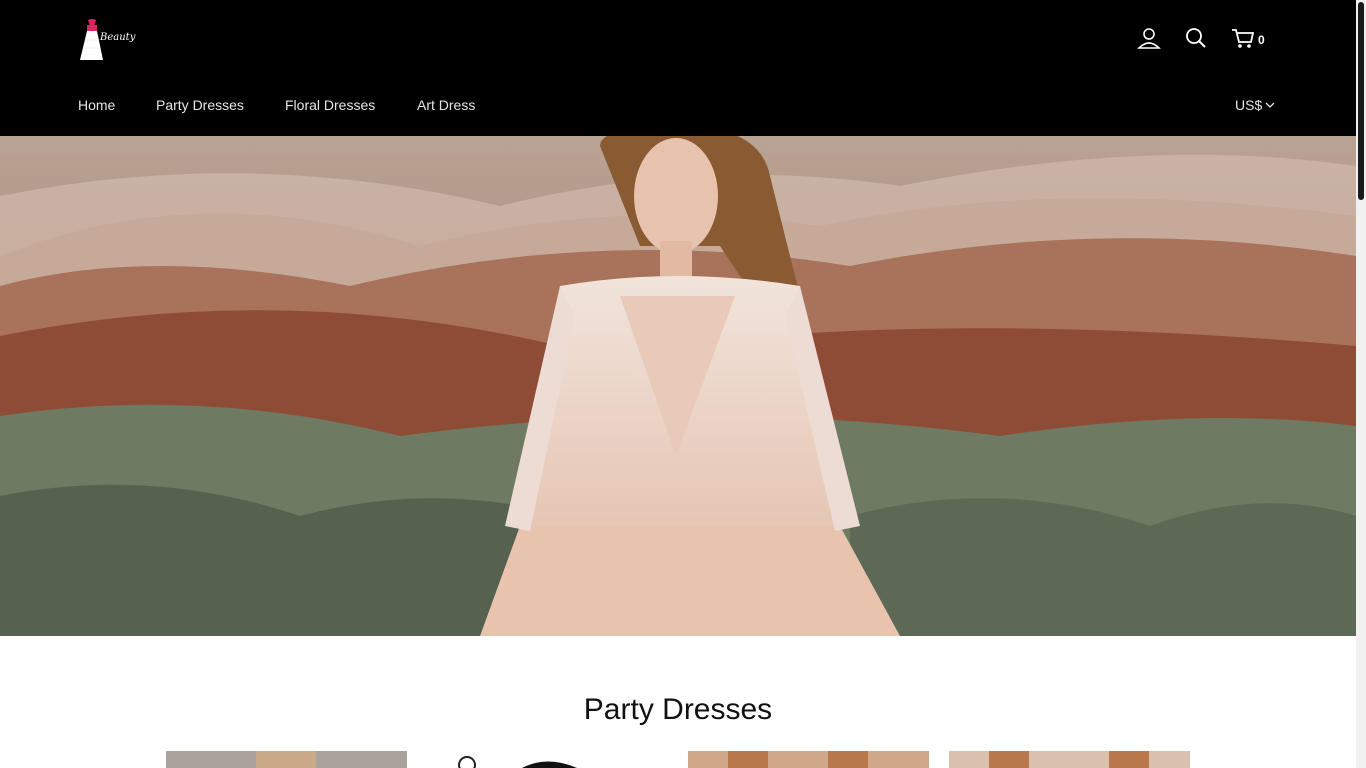 The width and height of the screenshot is (1366, 768). I want to click on nav-floral-dresses: Floral Dresses, so click(330, 105).